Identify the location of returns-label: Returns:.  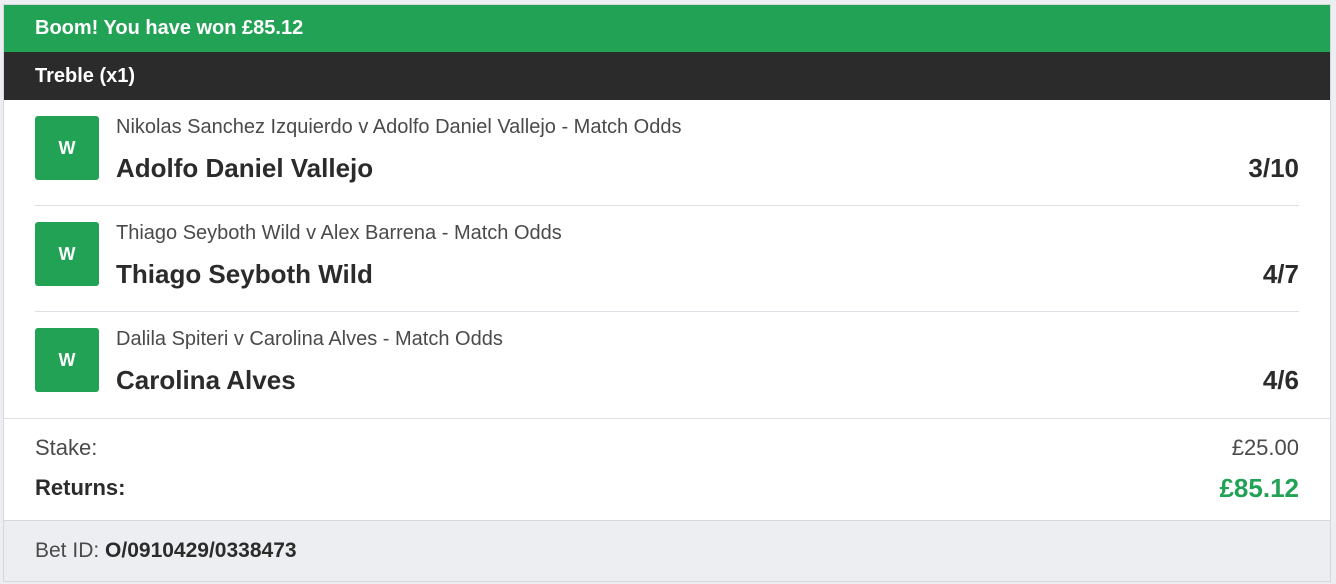
(80, 487).